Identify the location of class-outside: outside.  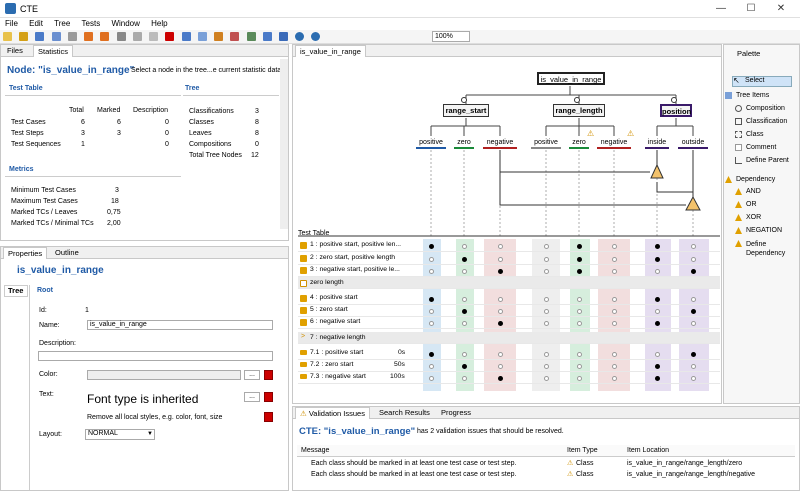
(693, 143).